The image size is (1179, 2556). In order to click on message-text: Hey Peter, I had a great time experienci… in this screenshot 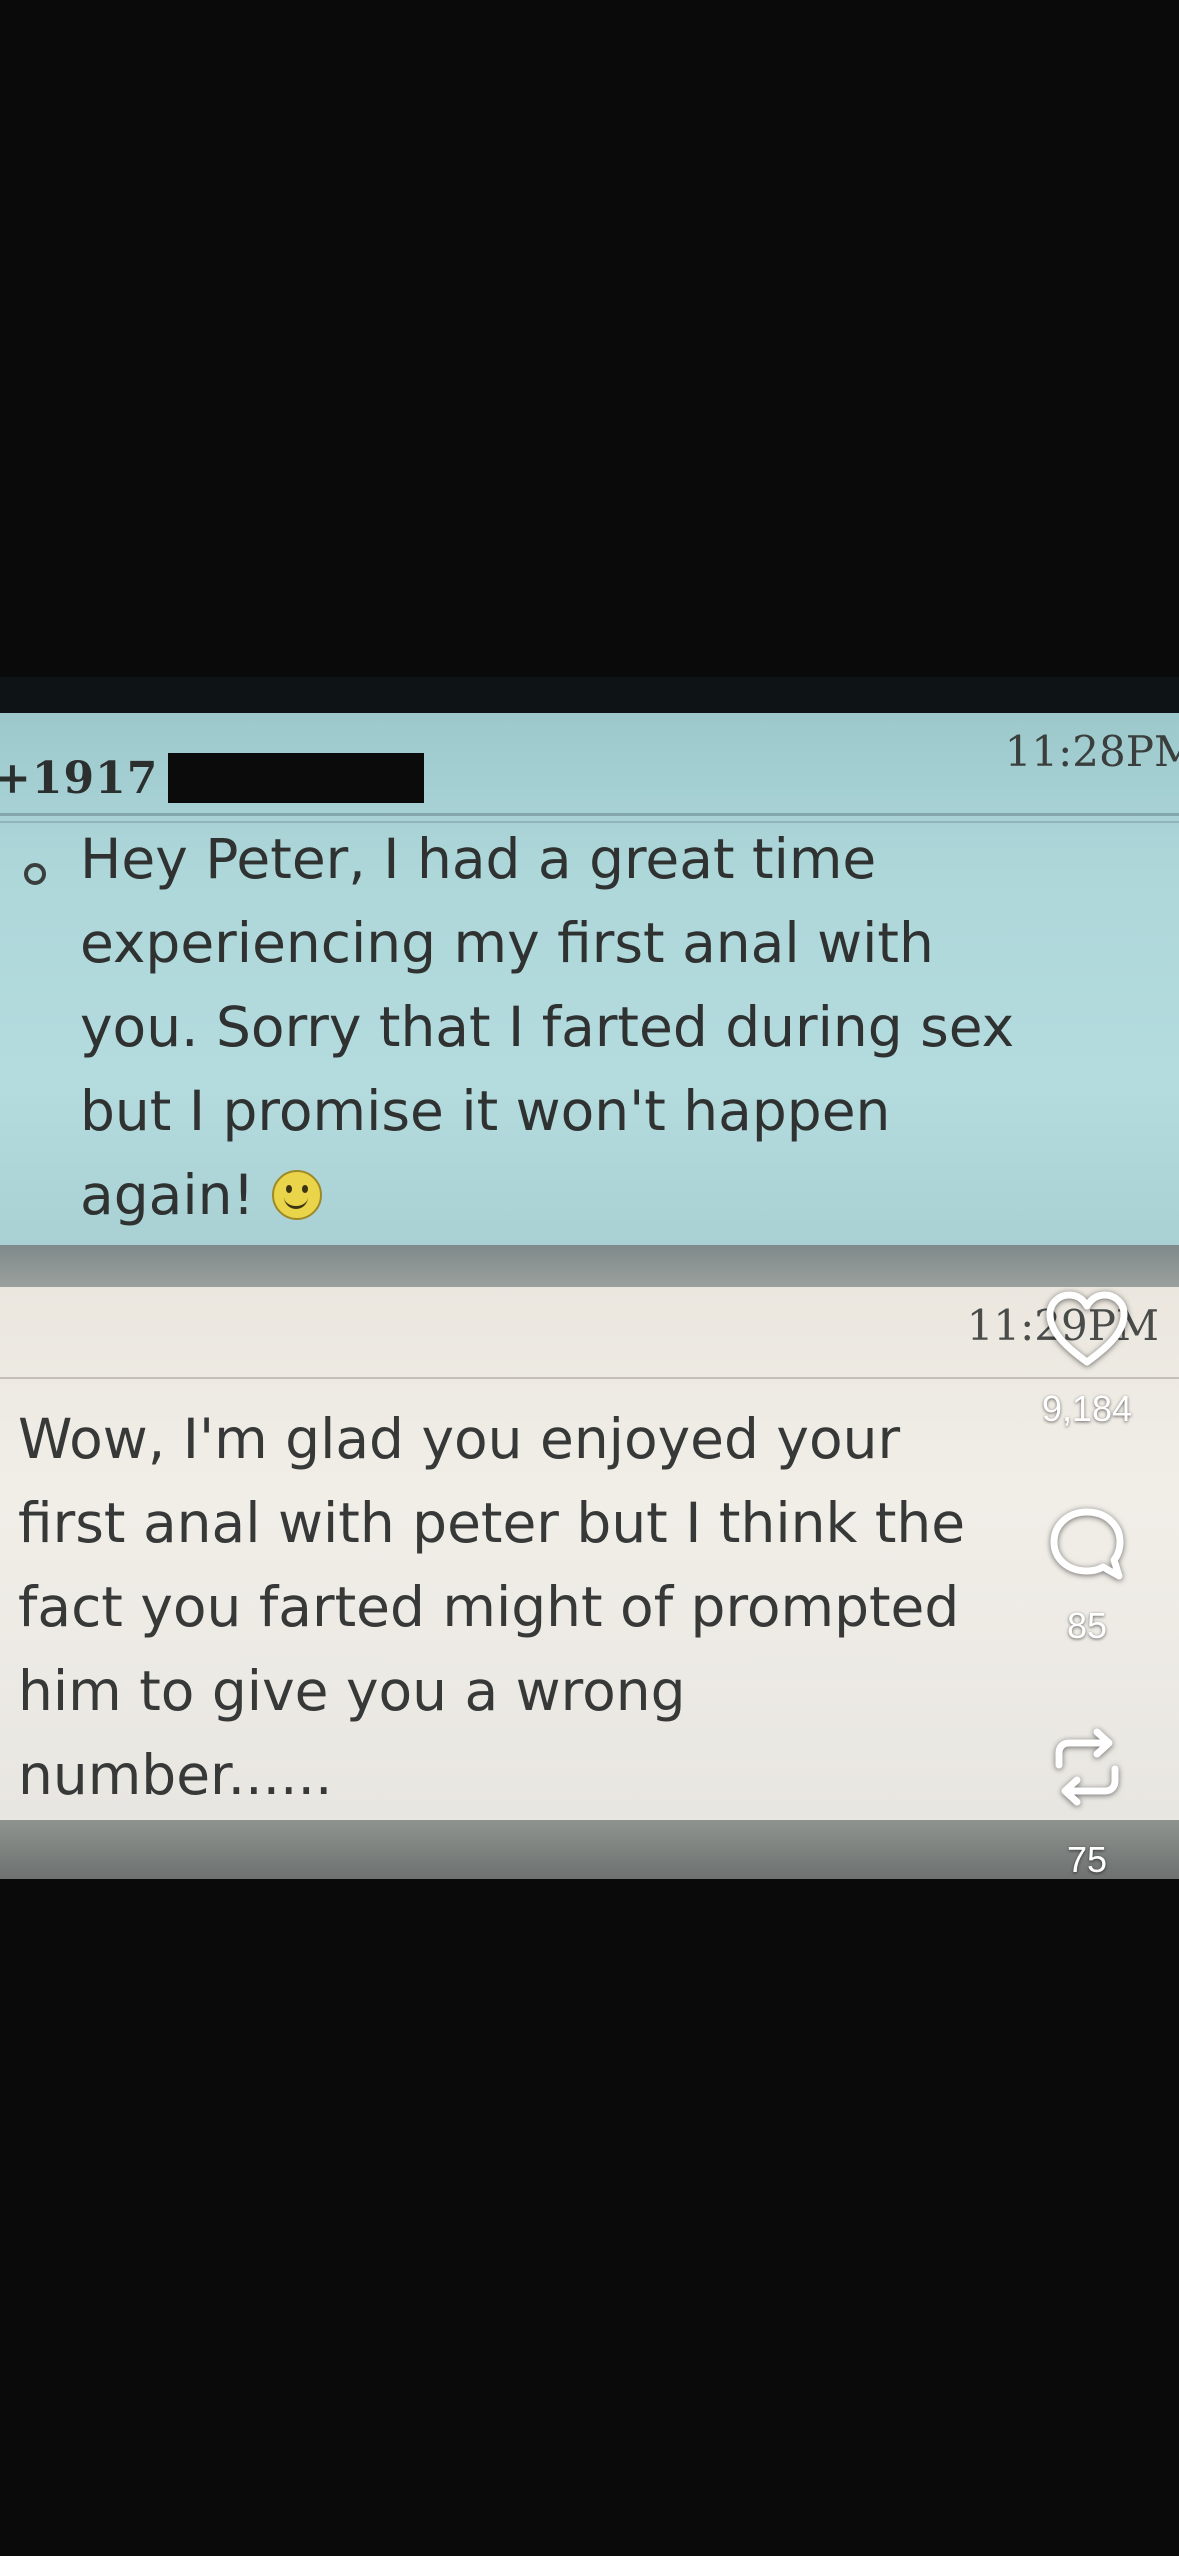, I will do `click(547, 1027)`.